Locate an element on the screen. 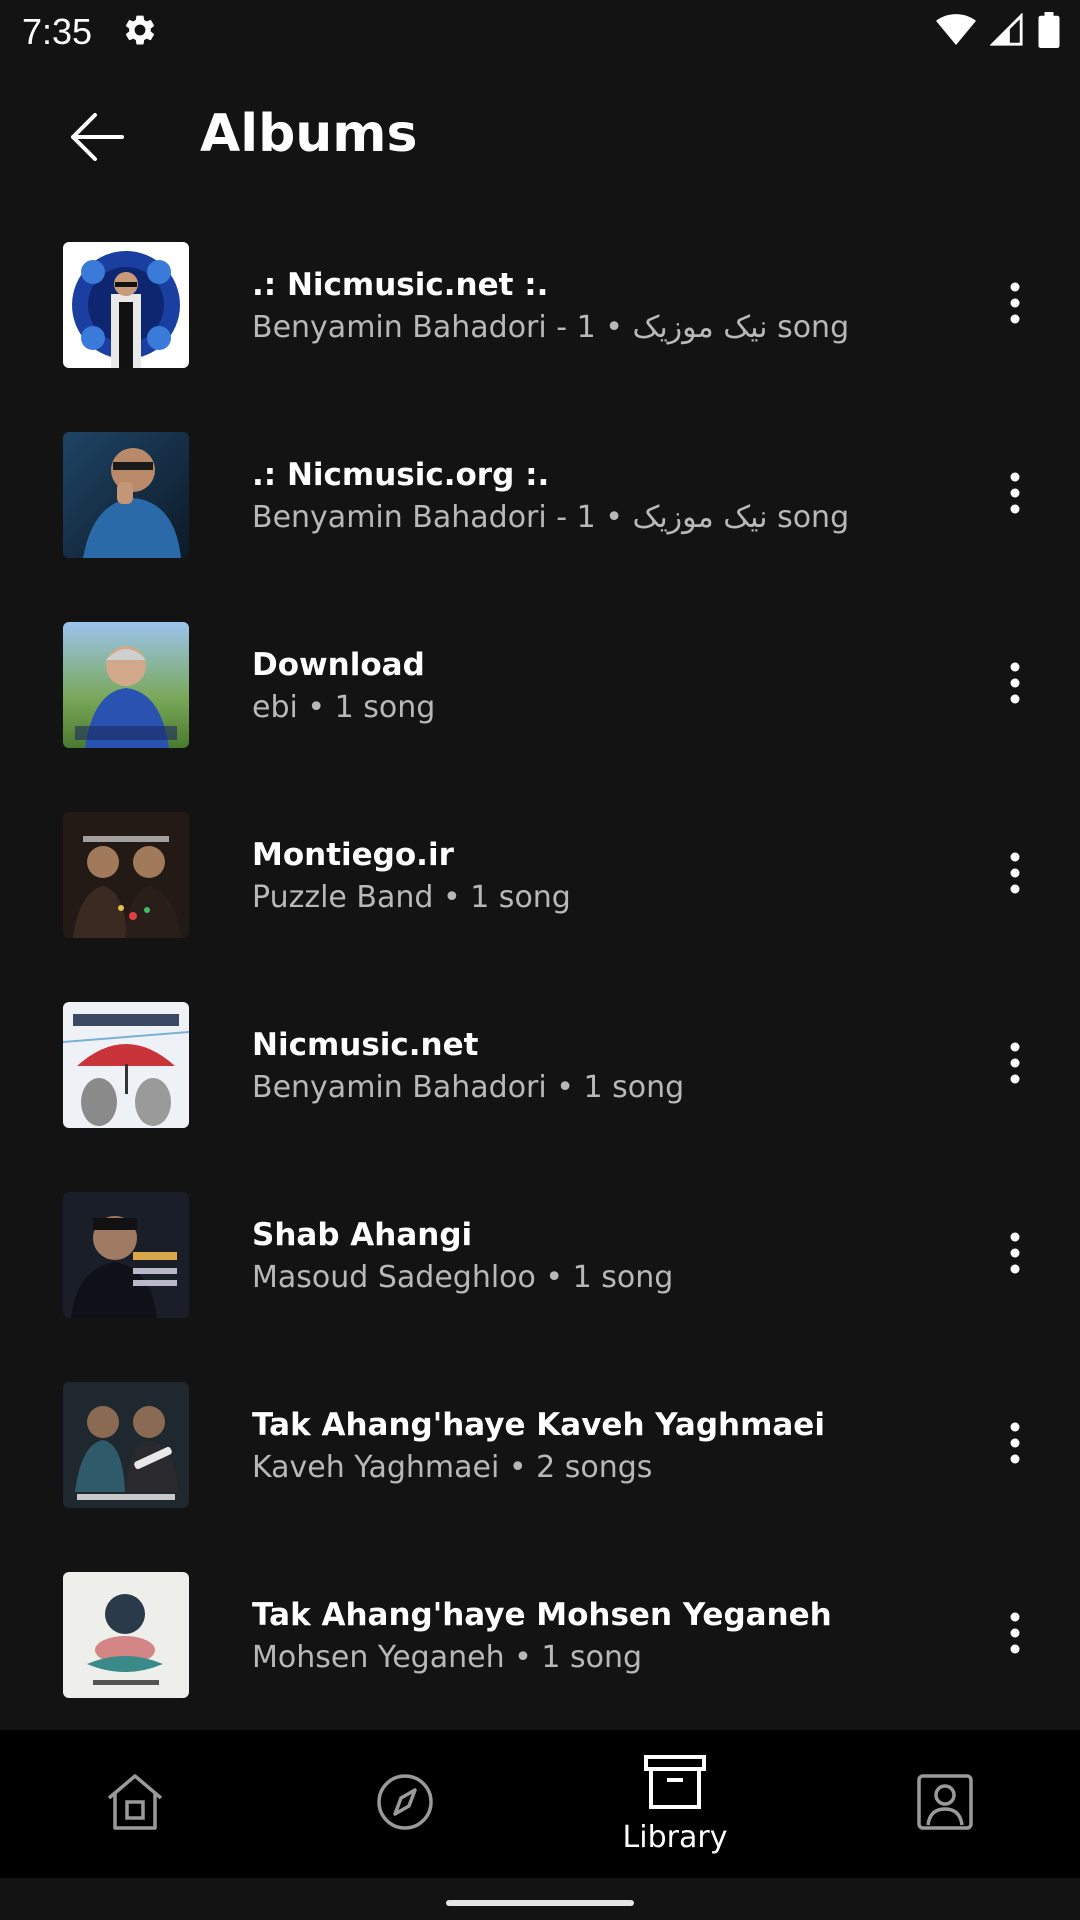 This screenshot has width=1080, height=1920. bottom-nav: Library is located at coordinates (540, 1804).